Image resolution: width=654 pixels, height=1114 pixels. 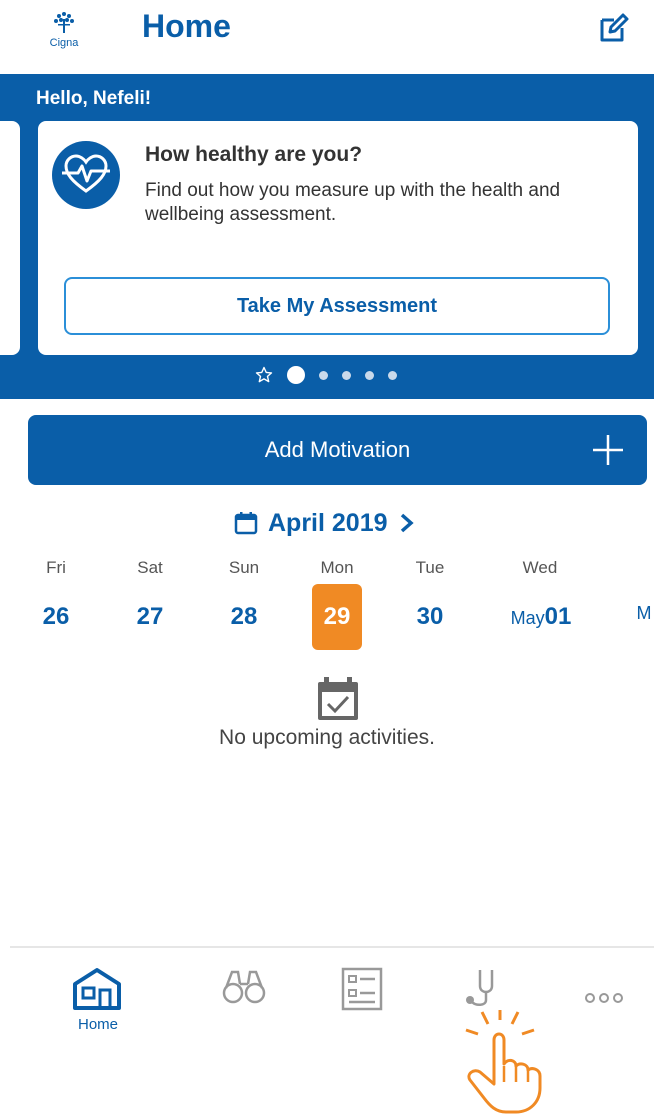 What do you see at coordinates (10, 238) in the screenshot?
I see `previous-card-peek` at bounding box center [10, 238].